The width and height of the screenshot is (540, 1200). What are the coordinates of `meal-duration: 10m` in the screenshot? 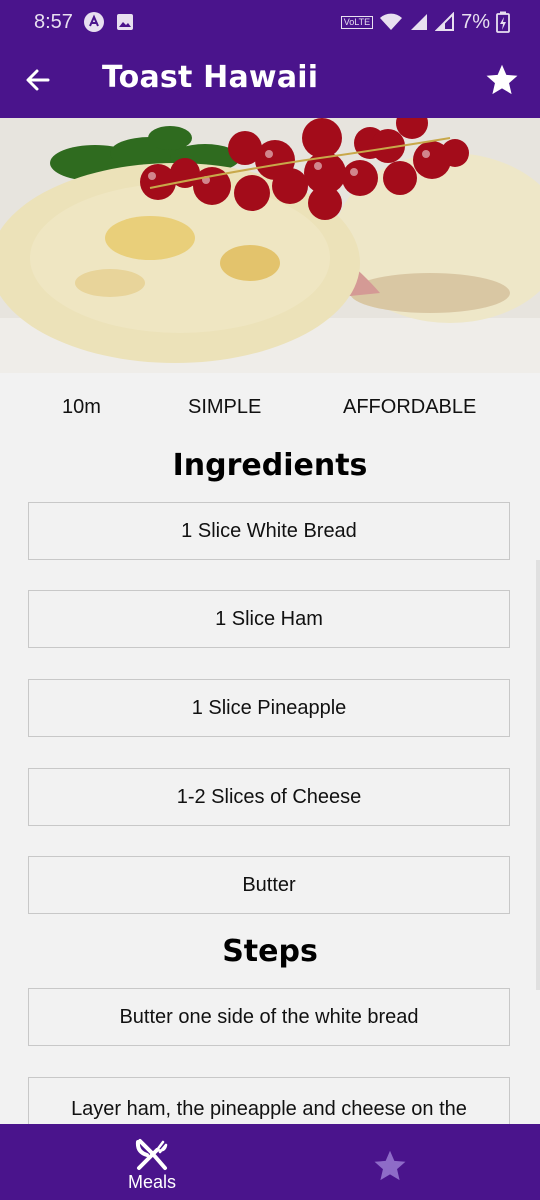 It's located at (81, 407).